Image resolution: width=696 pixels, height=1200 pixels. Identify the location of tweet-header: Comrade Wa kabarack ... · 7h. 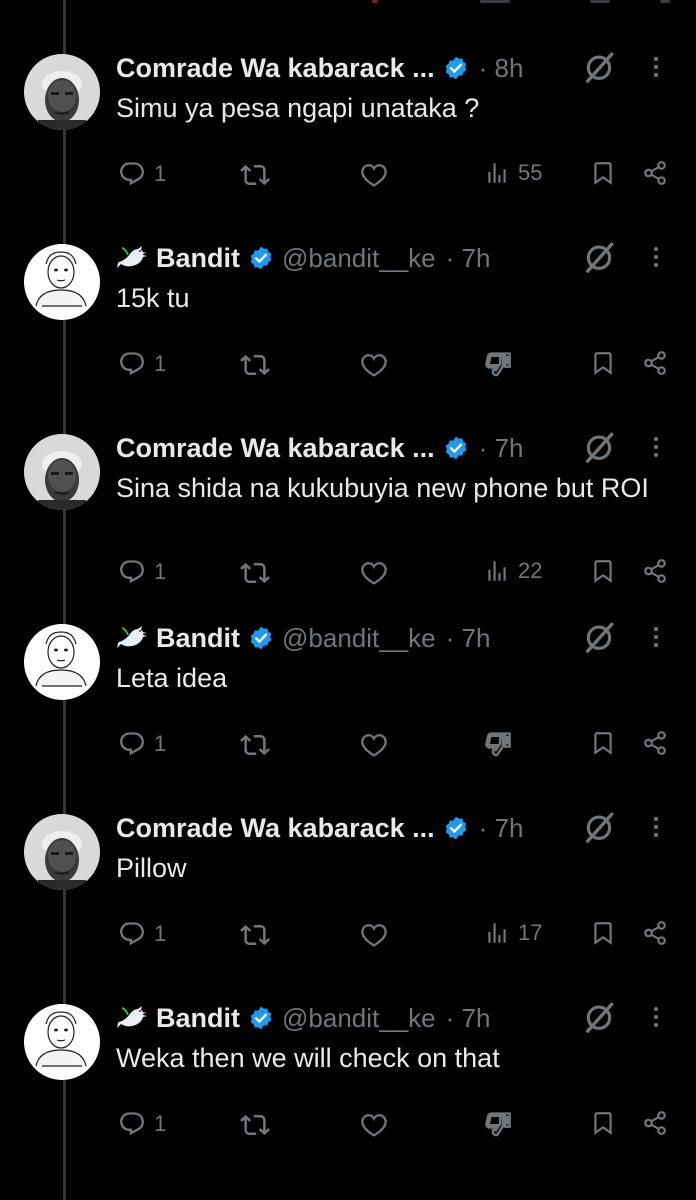
(319, 828).